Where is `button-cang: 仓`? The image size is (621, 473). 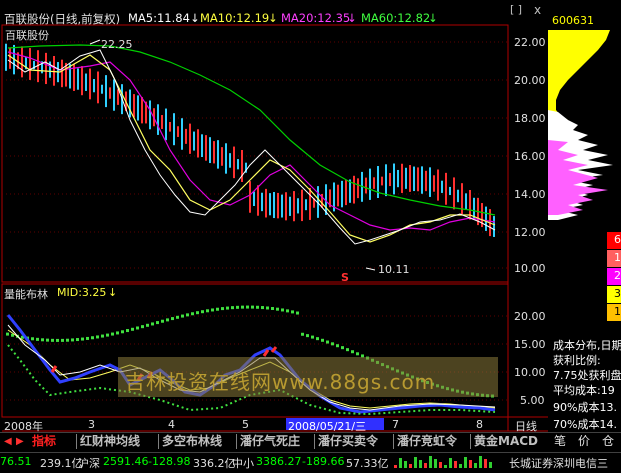
button-cang: 仓 is located at coordinates (608, 441).